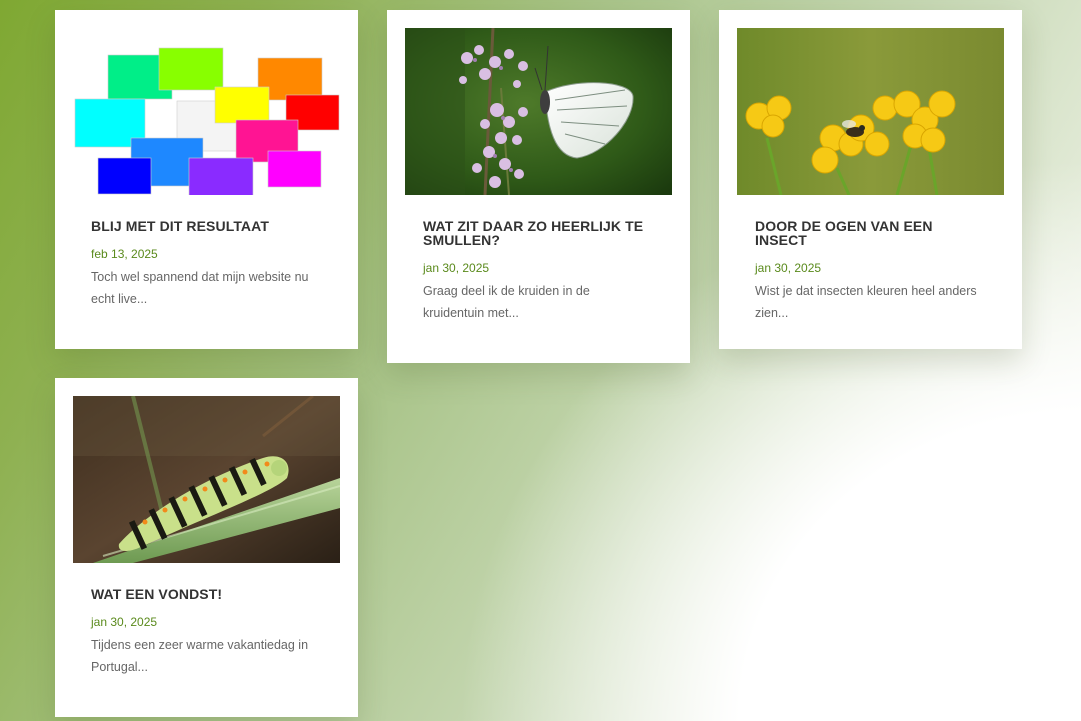  Describe the element at coordinates (538, 233) in the screenshot. I see `post-title: WAT ZIT DAAR ZO HEERLIJK TE SMULLEN?` at that location.